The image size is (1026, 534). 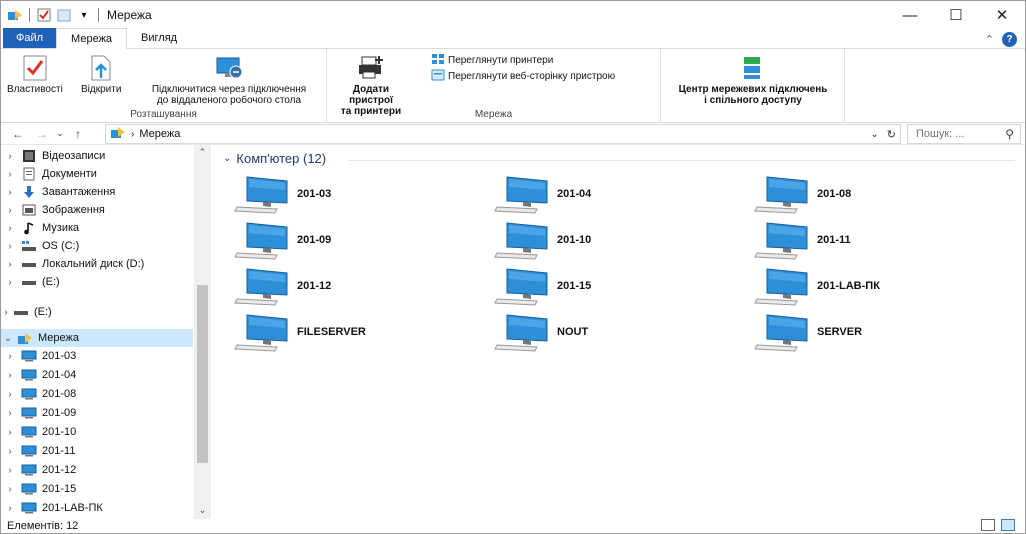 I want to click on computer-item: NOUT, so click(x=613, y=332).